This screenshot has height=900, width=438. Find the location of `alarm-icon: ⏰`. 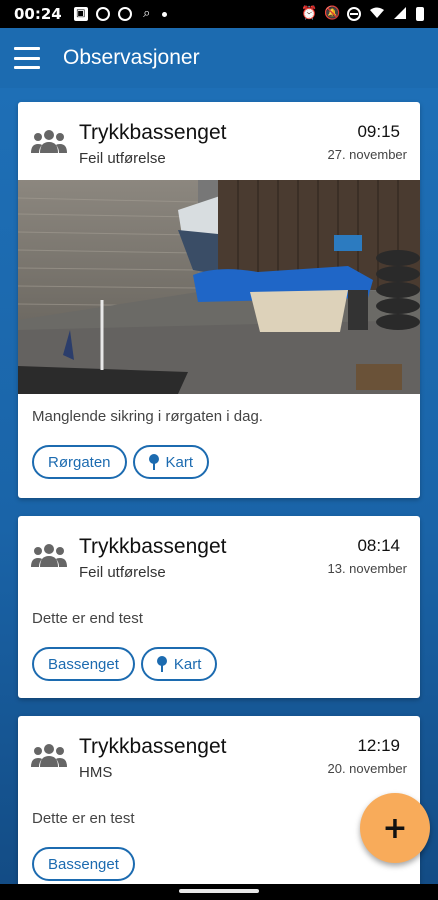

alarm-icon: ⏰ is located at coordinates (309, 13).